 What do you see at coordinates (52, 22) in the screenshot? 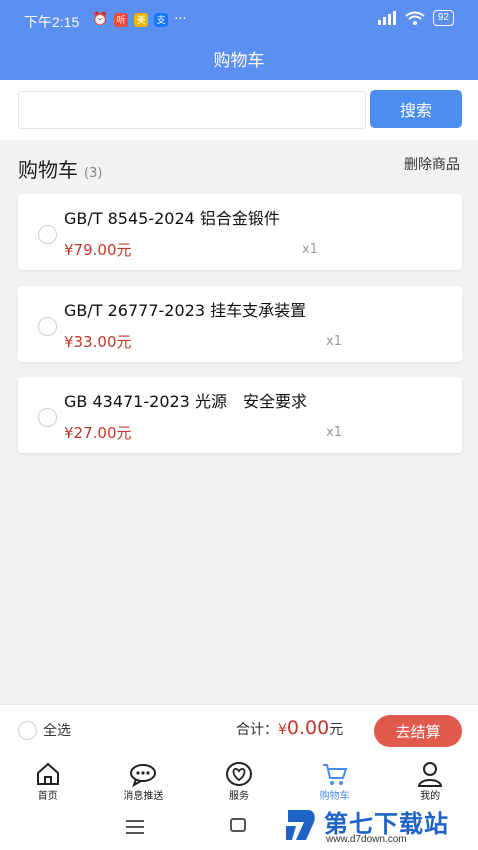
I see `status-time: 下午2:15` at bounding box center [52, 22].